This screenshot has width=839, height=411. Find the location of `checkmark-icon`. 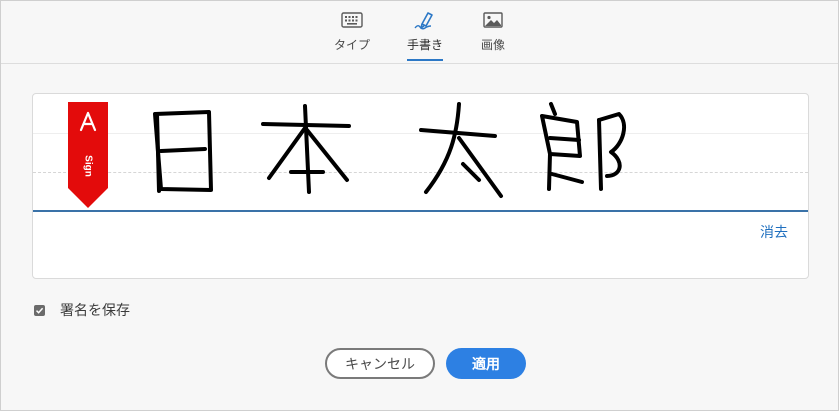

checkmark-icon is located at coordinates (39, 310).